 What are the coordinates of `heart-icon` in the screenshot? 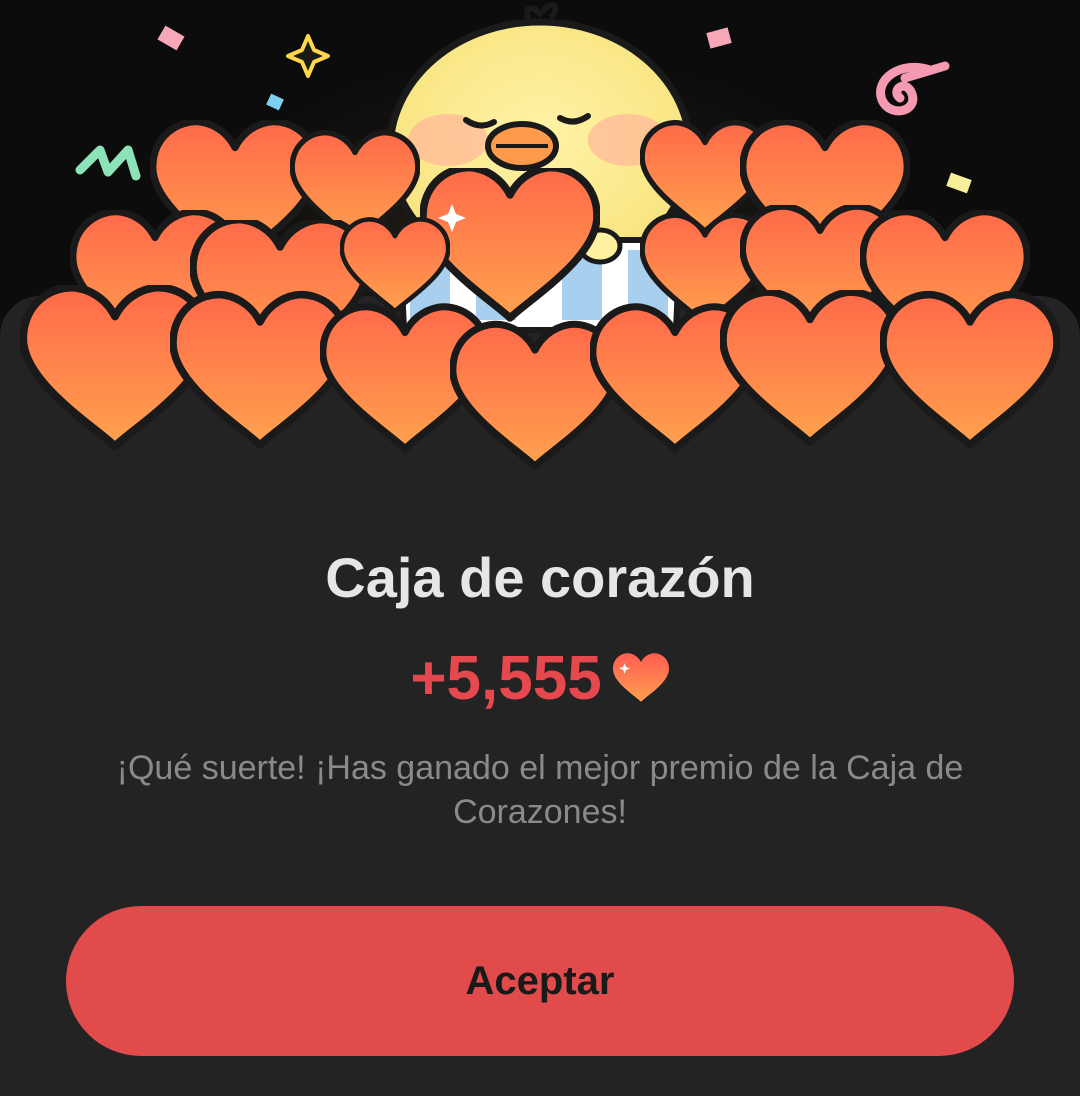 It's located at (640, 677).